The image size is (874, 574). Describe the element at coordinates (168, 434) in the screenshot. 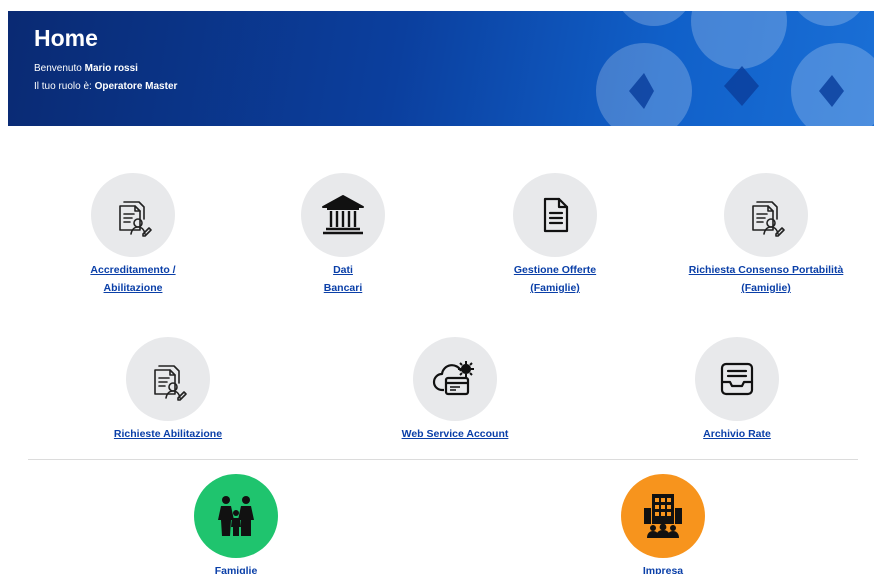

I see `tile-richieste-abilitazione-label: Richieste Abilitazione` at that location.